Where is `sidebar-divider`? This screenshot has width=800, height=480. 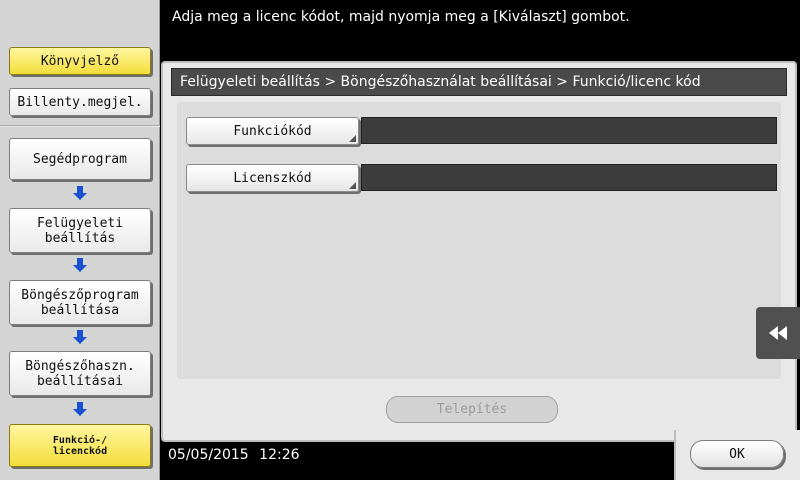
sidebar-divider is located at coordinates (80, 126).